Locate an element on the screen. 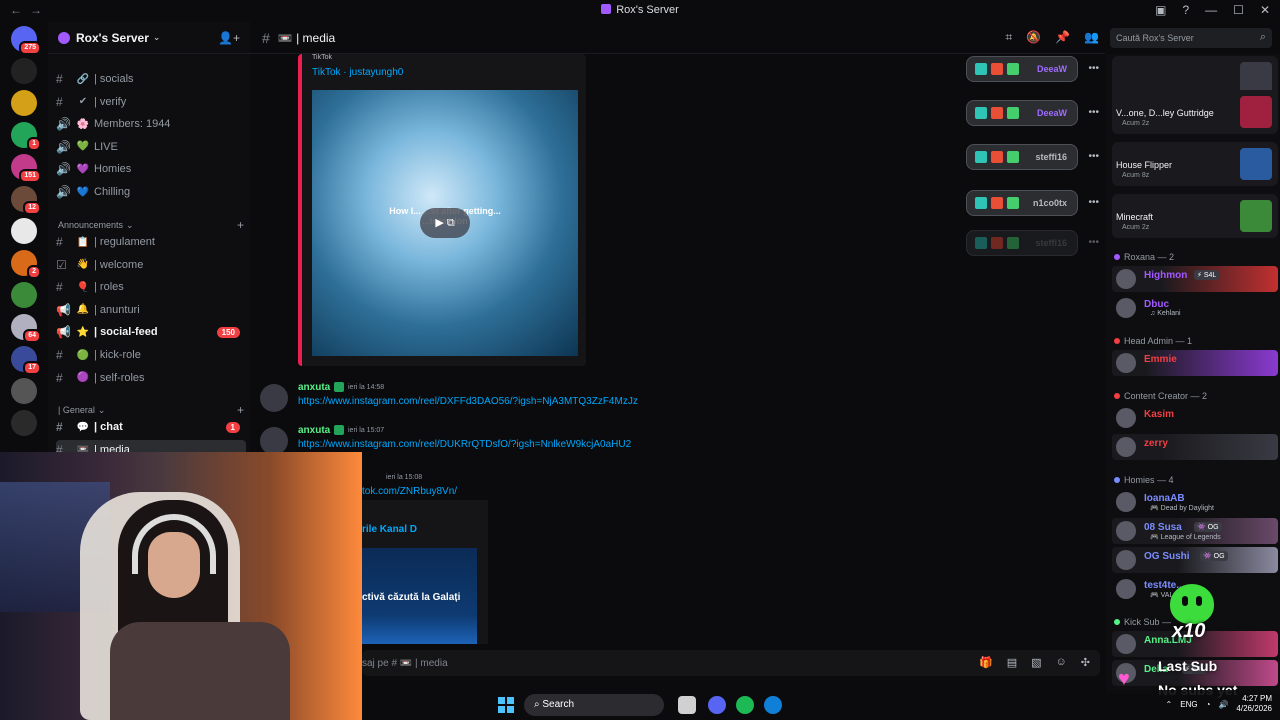  embed-provider: TikTok is located at coordinates (322, 57).